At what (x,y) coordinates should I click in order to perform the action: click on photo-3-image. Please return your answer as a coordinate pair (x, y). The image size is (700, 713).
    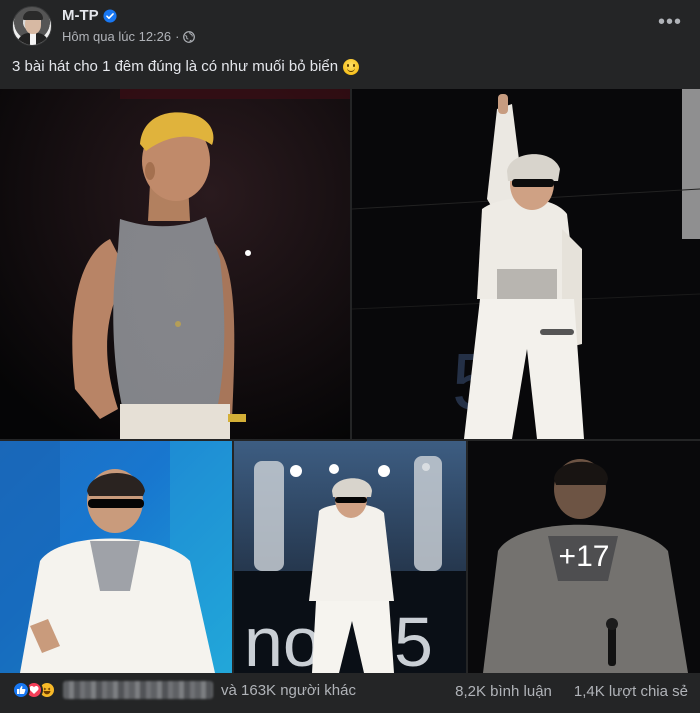
    Looking at the image, I should click on (116, 557).